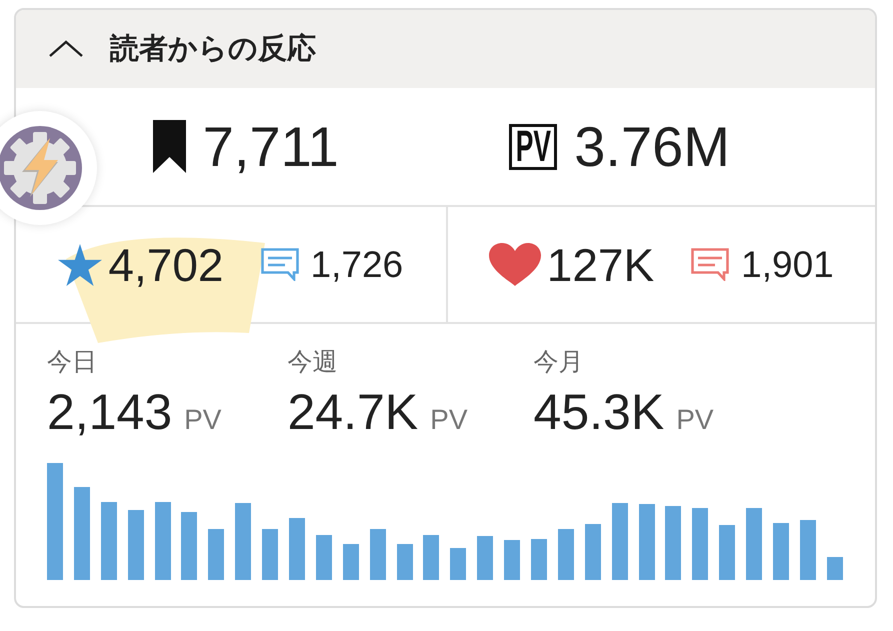 The height and width of the screenshot is (631, 893). I want to click on period-pageviews: 24.7K, so click(352, 412).